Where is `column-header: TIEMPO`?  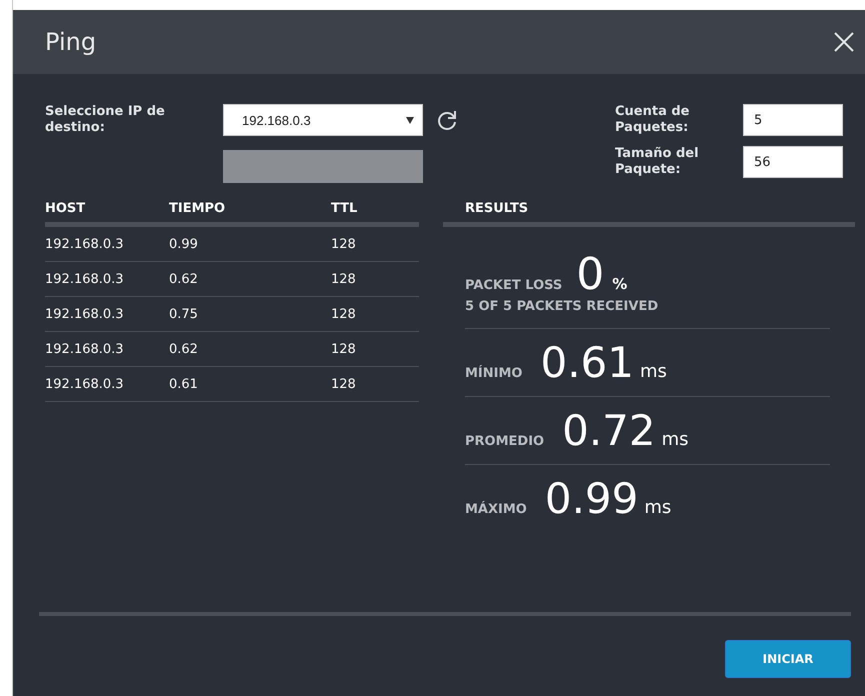
column-header: TIEMPO is located at coordinates (197, 208).